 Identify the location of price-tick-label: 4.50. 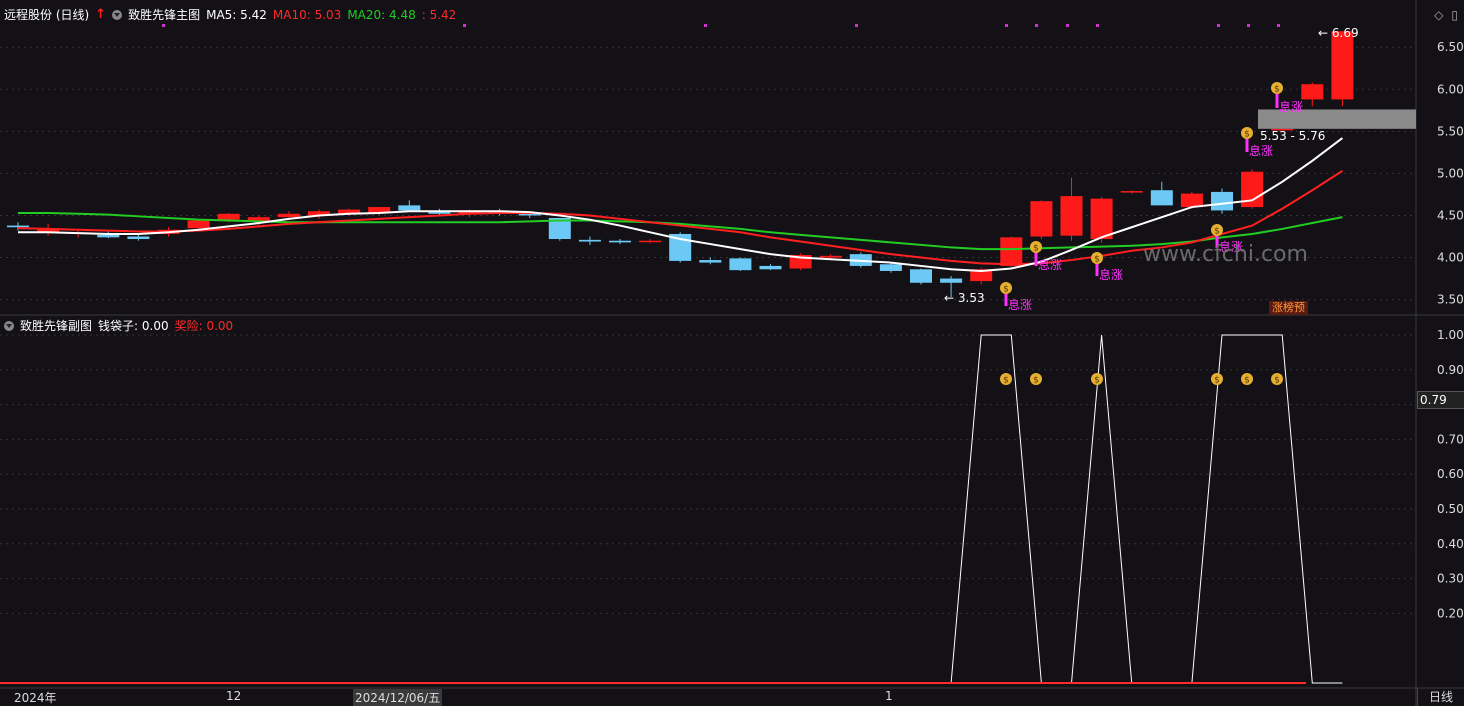
(1450, 215).